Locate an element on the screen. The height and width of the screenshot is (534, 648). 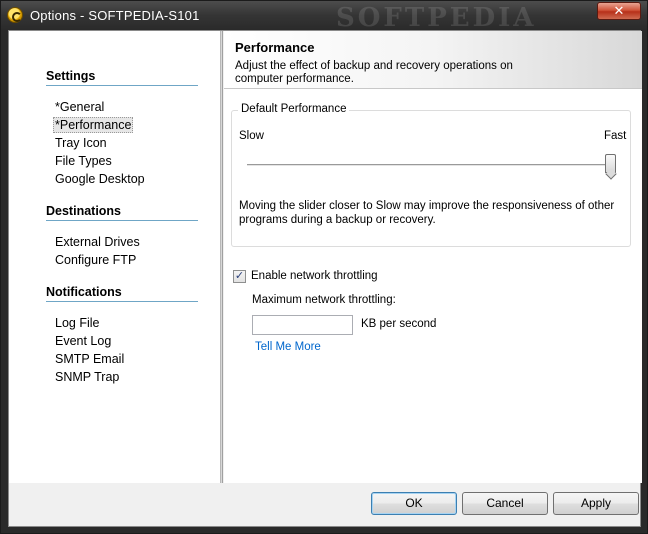
performance-slider-thumb is located at coordinates (610, 163).